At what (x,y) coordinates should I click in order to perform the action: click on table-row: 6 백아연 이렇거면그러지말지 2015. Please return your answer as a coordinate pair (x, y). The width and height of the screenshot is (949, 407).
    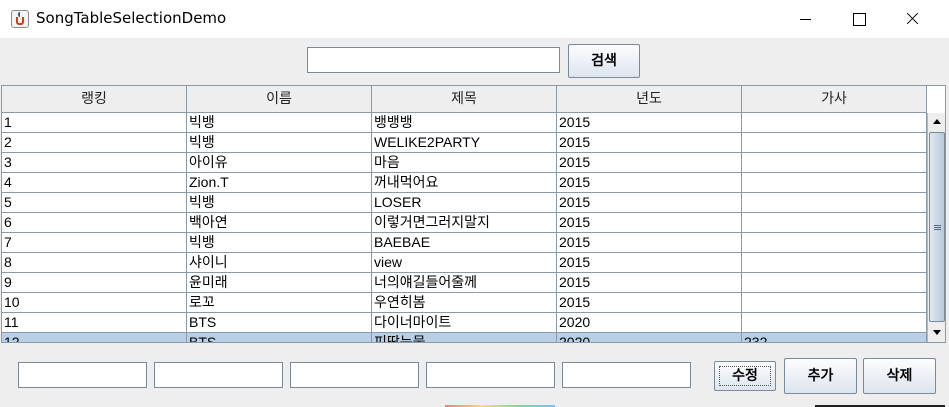
    Looking at the image, I should click on (464, 223).